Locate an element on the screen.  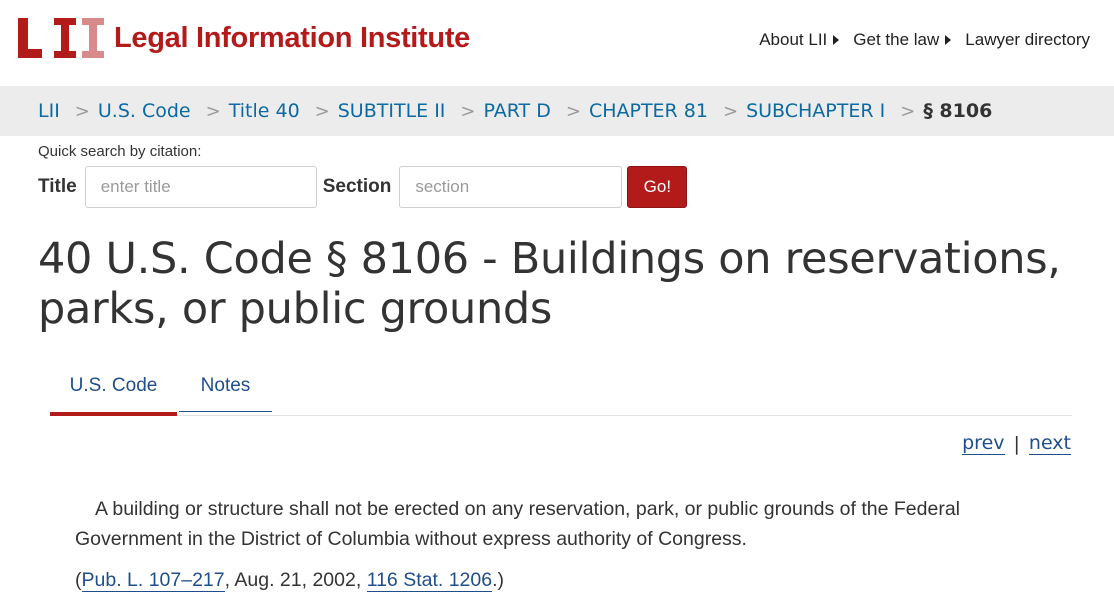
content-tabs: U.S. Code Notes is located at coordinates (561, 388).